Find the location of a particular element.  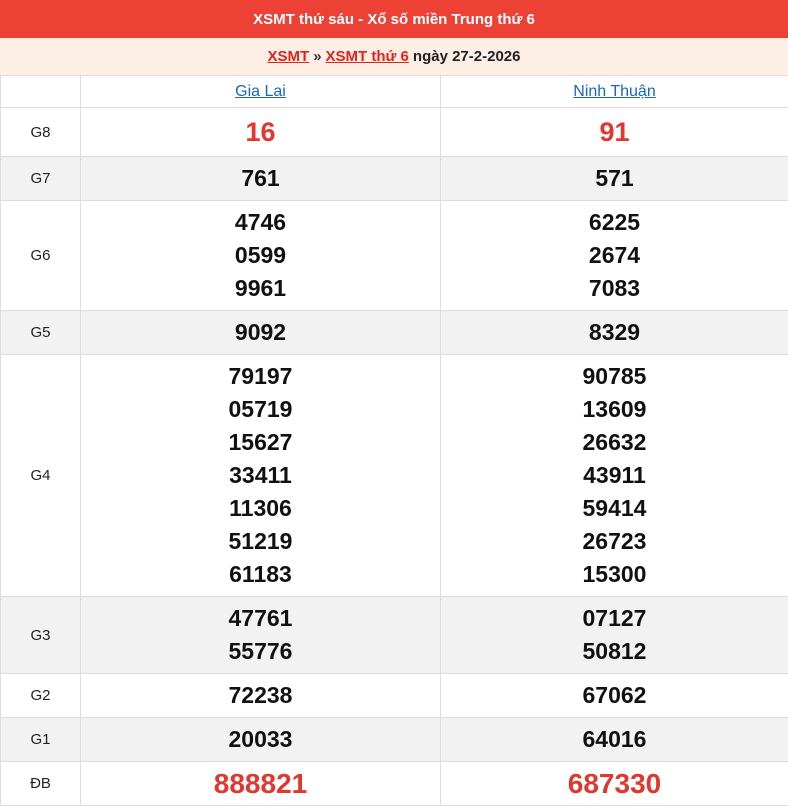

prize-cell-ninh-thuan: 687330 is located at coordinates (614, 783).